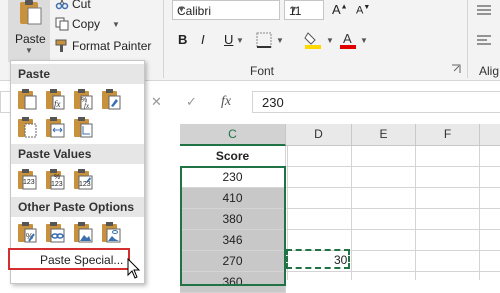 This screenshot has width=500, height=293. What do you see at coordinates (304, 10) in the screenshot?
I see `font-size-combo: 11 ▼` at bounding box center [304, 10].